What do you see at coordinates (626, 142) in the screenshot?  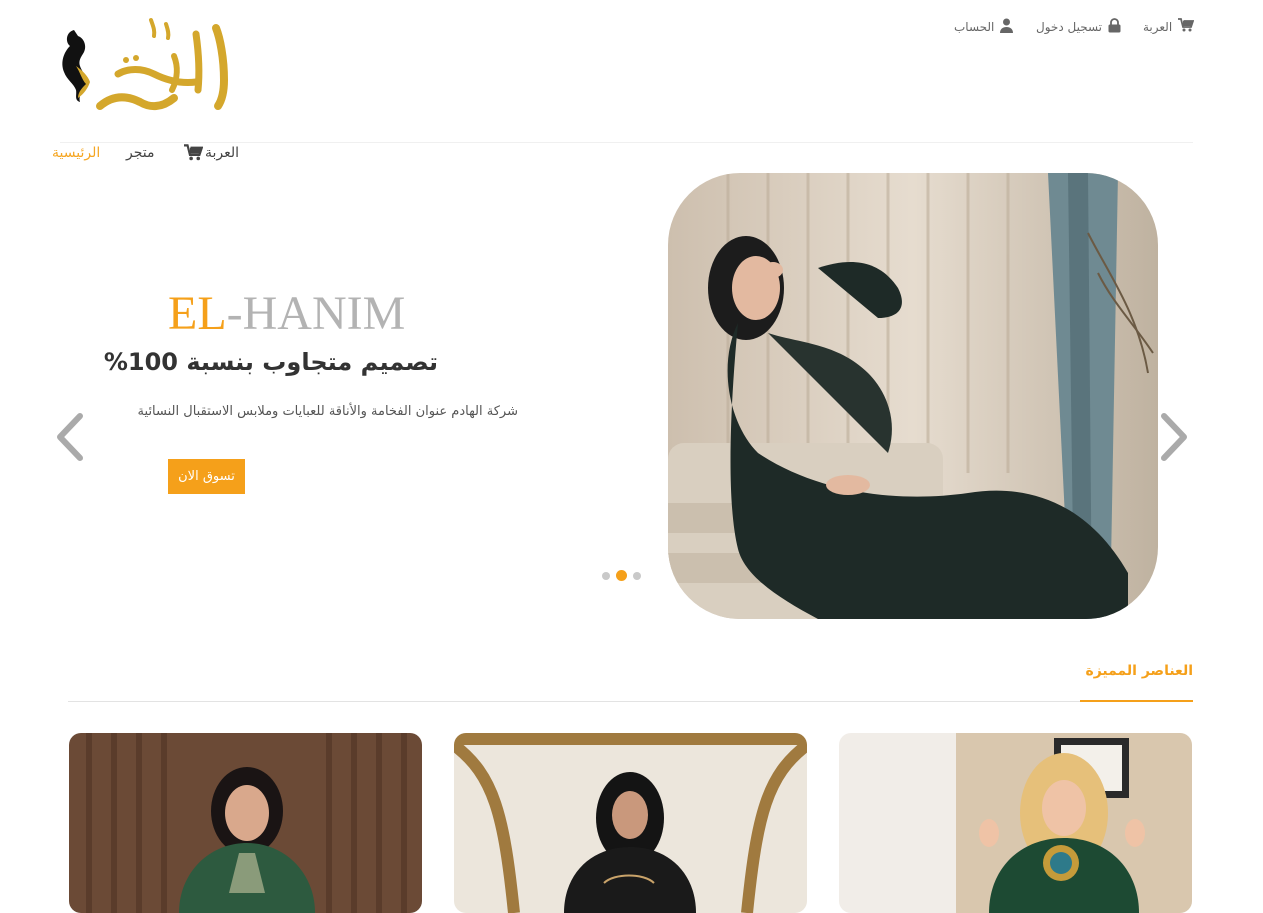 I see `header-divider` at bounding box center [626, 142].